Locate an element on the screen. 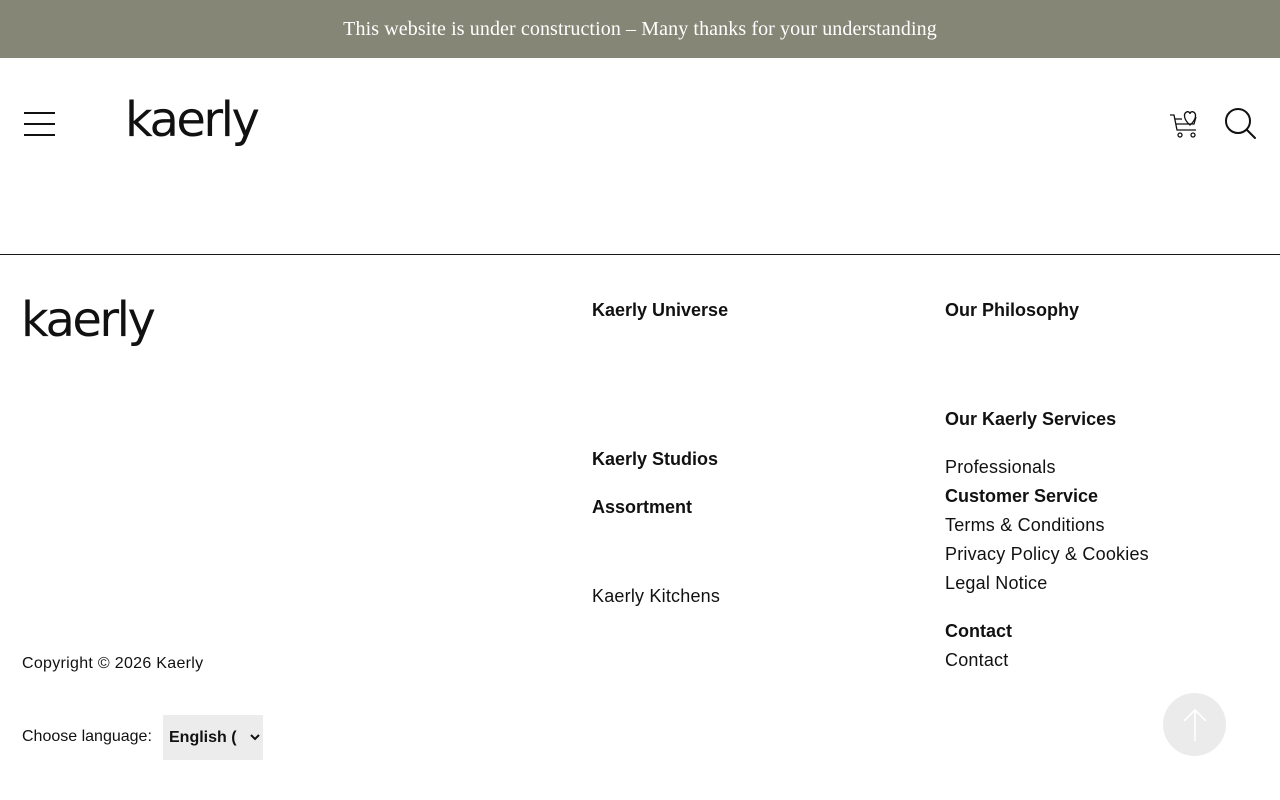 The width and height of the screenshot is (1280, 800). header-logo: kaerly is located at coordinates (192, 120).